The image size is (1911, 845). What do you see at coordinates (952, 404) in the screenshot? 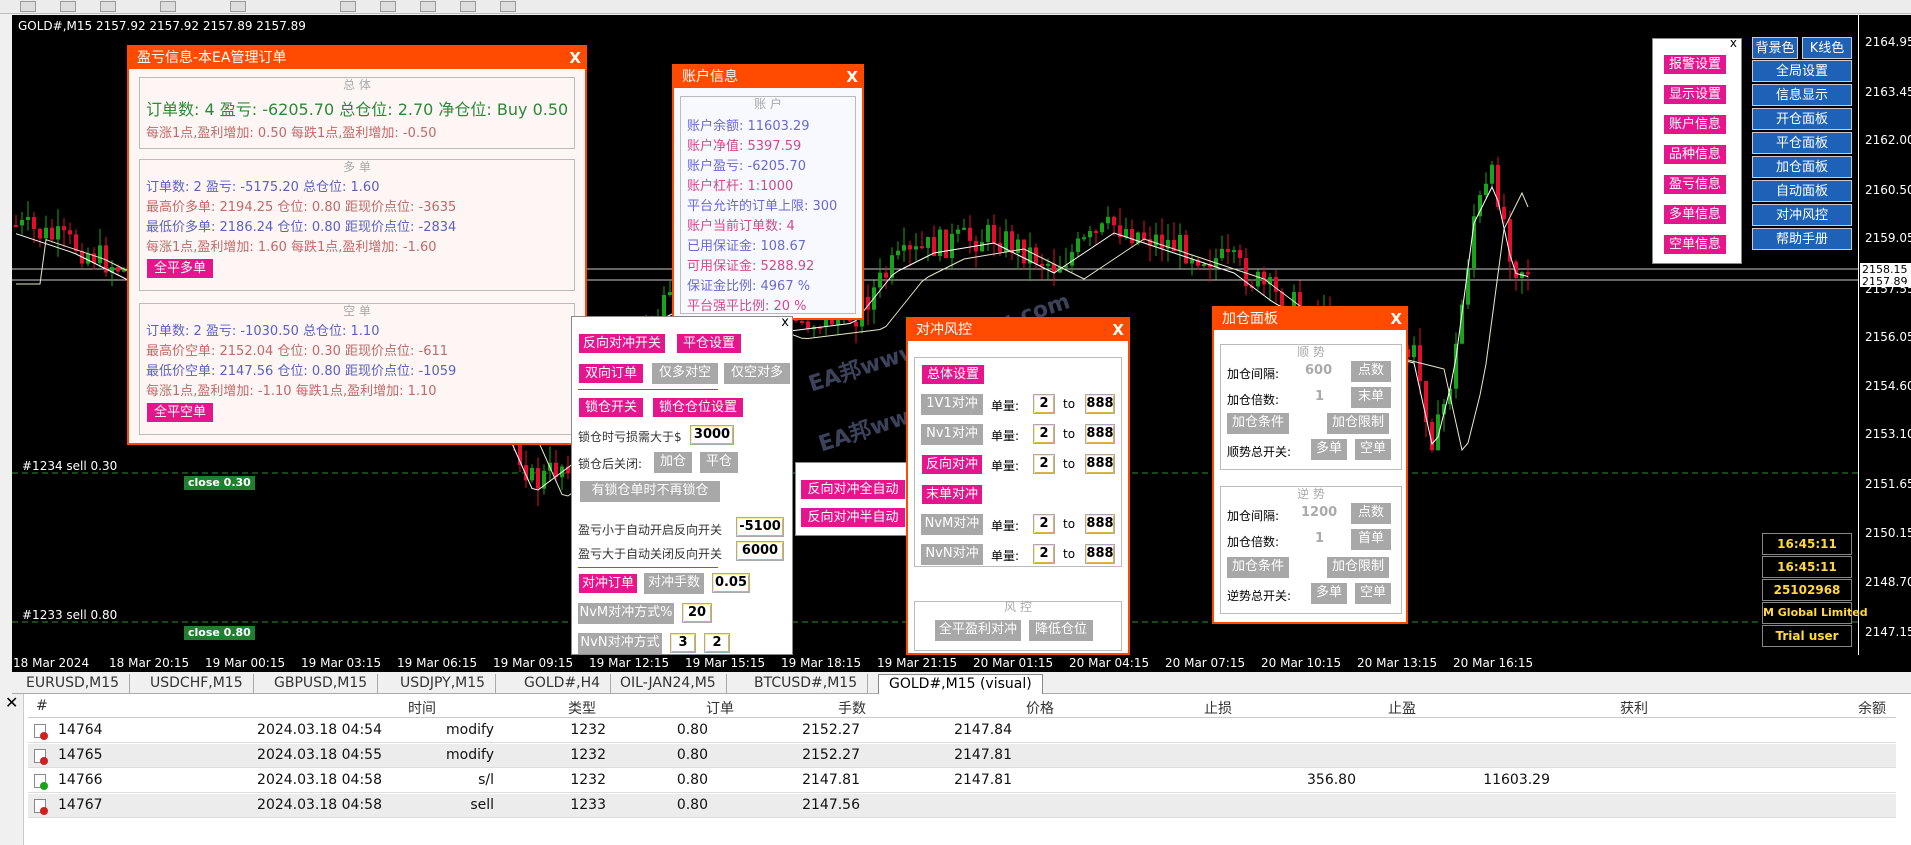
I see `hedge-1v1-button: 1V1对冲` at bounding box center [952, 404].